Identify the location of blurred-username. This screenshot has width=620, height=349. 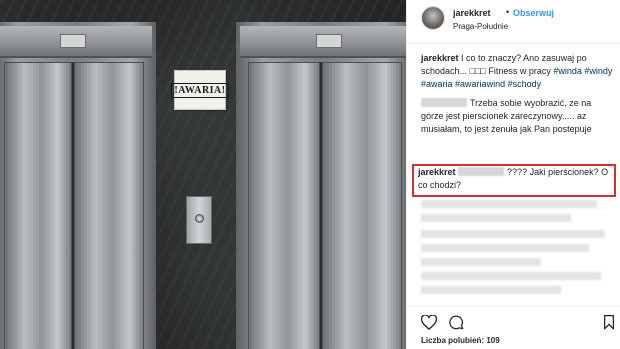
(444, 102).